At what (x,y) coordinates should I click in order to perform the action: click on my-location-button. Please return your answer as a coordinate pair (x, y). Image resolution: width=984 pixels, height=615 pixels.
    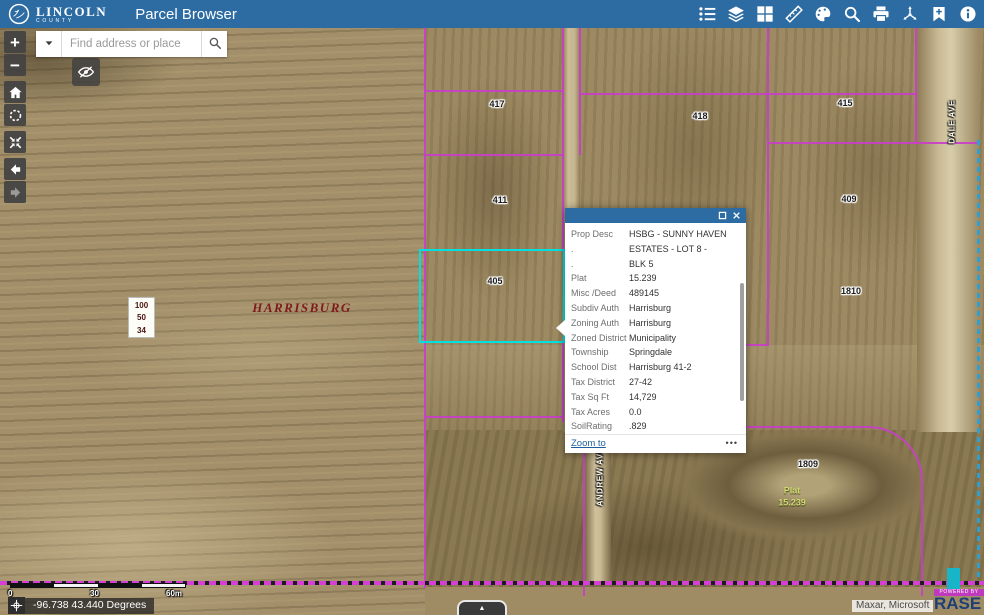
    Looking at the image, I should click on (15, 115).